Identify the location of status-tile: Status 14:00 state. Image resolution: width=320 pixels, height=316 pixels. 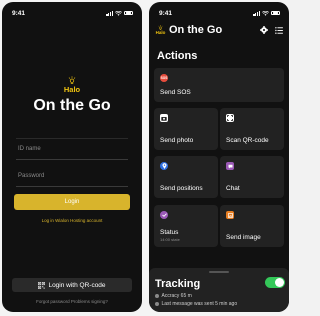
(186, 226).